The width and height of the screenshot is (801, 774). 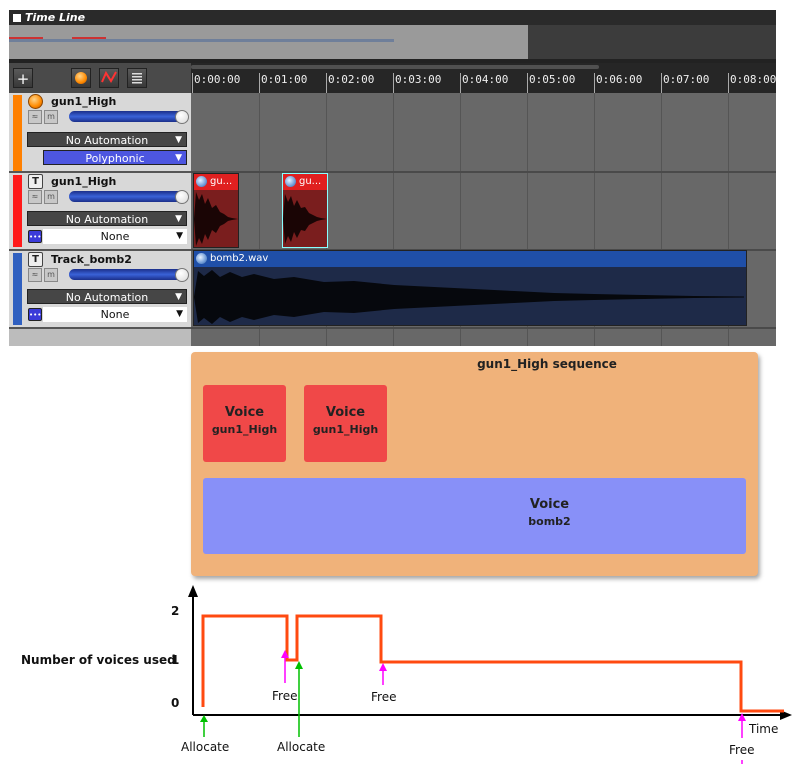 I want to click on graph-x-axis-label: Time, so click(x=764, y=729).